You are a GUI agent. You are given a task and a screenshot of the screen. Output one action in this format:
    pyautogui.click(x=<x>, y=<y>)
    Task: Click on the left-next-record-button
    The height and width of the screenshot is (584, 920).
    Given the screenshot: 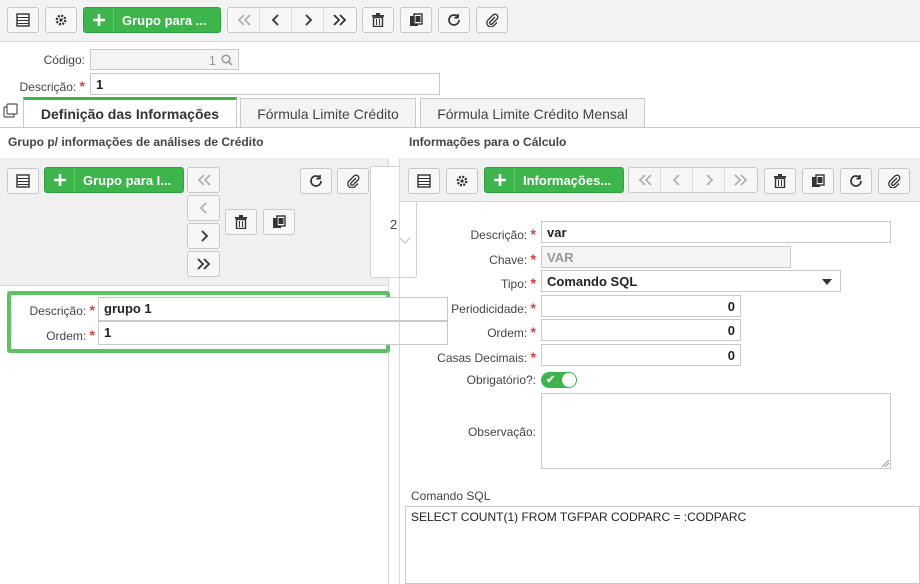 What is the action you would take?
    pyautogui.click(x=203, y=236)
    